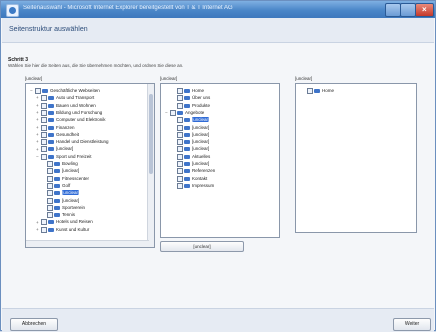  I want to click on tree-item-label: Angebote, so click(195, 113).